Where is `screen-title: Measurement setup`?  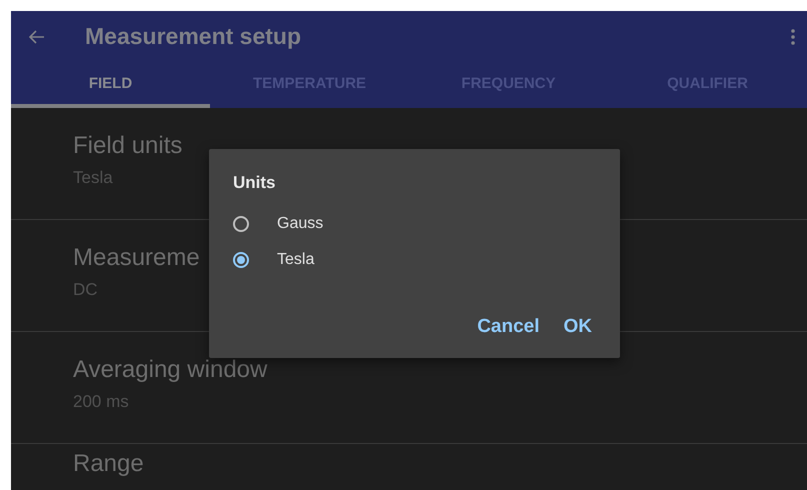
screen-title: Measurement setup is located at coordinates (193, 36).